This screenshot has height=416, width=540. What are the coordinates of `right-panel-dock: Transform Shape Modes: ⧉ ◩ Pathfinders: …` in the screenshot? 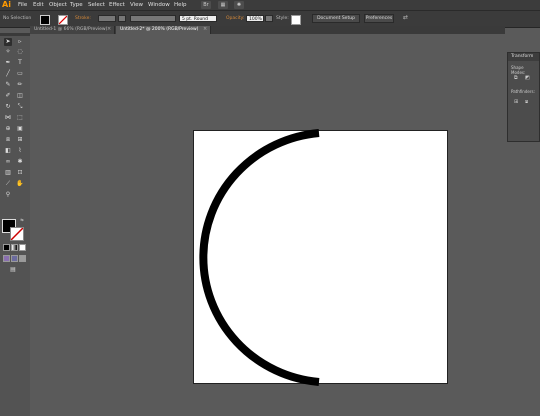 It's located at (522, 225).